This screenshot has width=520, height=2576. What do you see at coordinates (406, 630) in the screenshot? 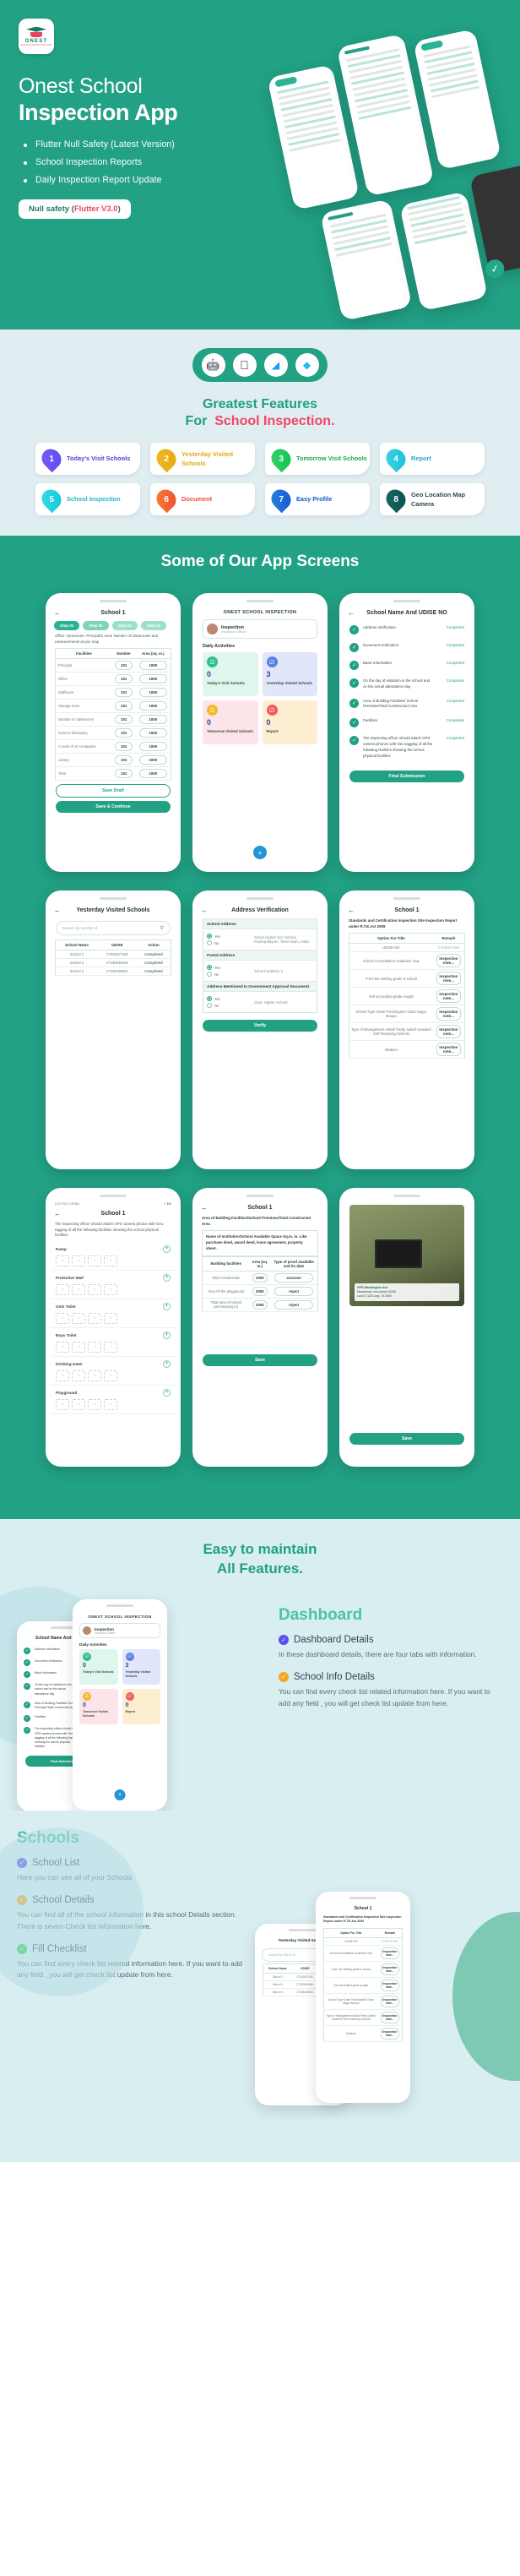
I see `checklist-item-0: ✓ Address Verification Completed` at bounding box center [406, 630].